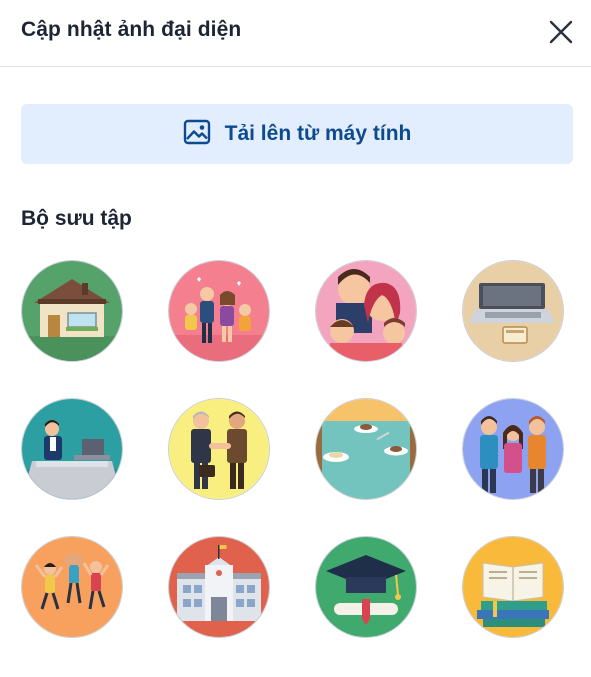 The image size is (591, 677). Describe the element at coordinates (513, 311) in the screenshot. I see `avatar-laptop-desk` at that location.